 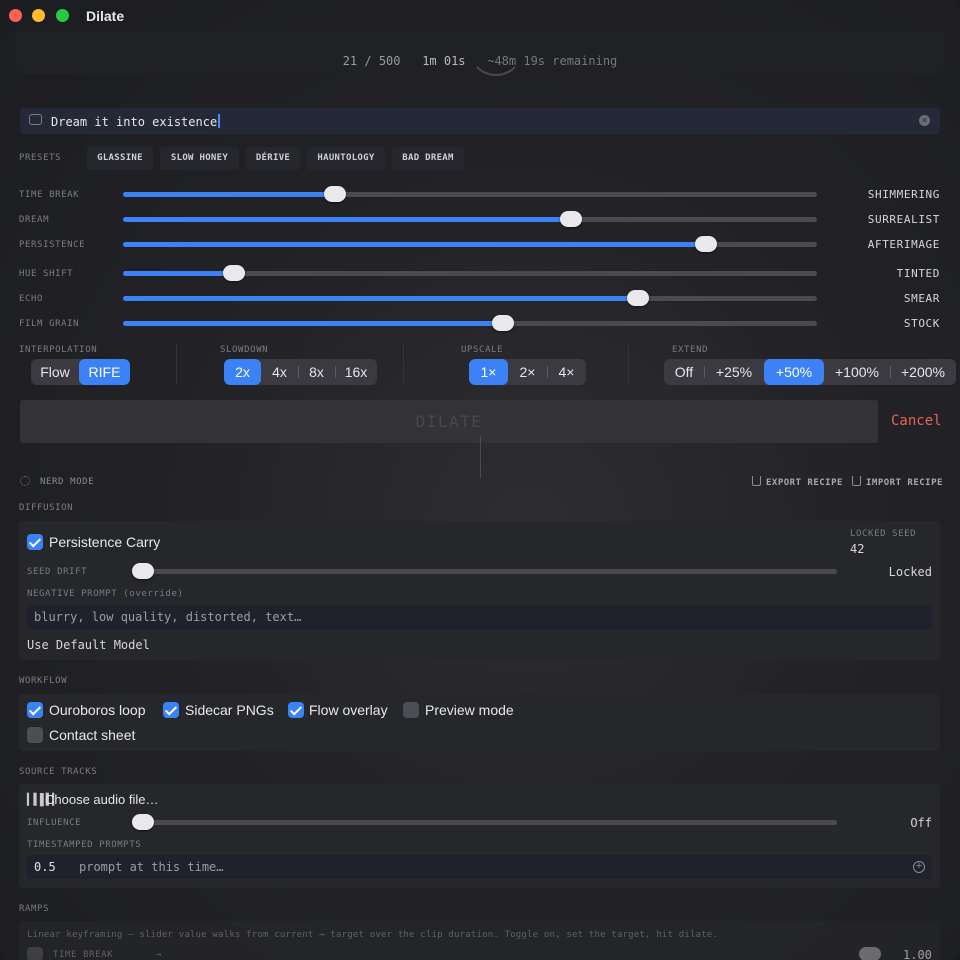 What do you see at coordinates (479, 867) in the screenshot?
I see `timestamped-prompt-row: 0.5 prompt at this time… +` at bounding box center [479, 867].